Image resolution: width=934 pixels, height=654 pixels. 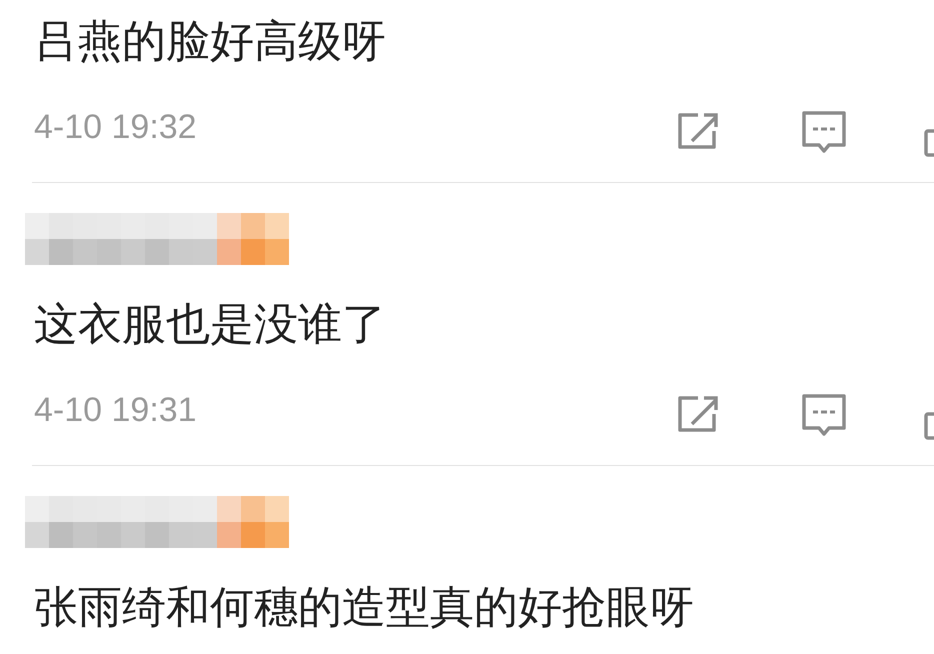 I want to click on comment-text: 这衣服也是没谁了, so click(x=210, y=324).